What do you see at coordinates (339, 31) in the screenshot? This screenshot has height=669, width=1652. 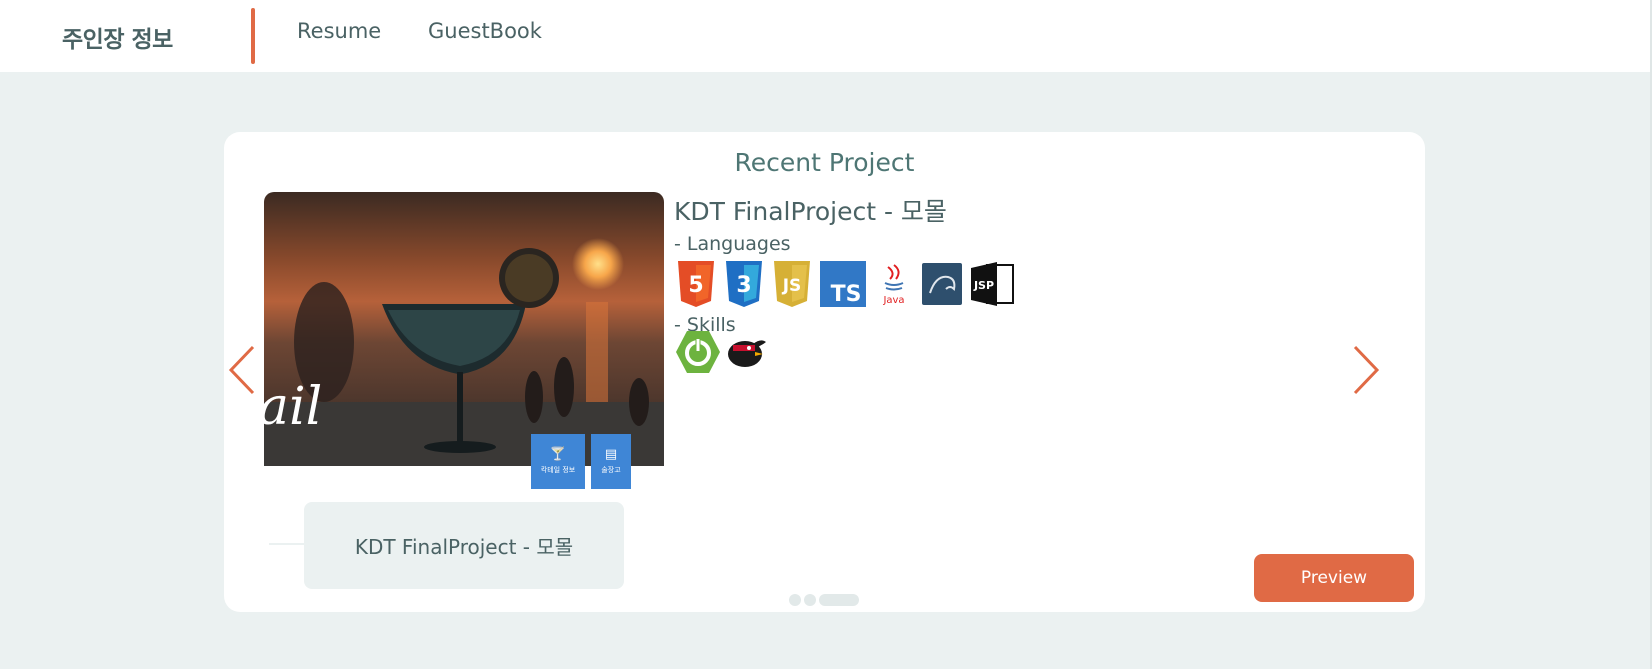 I see `nav-resume: Resume` at bounding box center [339, 31].